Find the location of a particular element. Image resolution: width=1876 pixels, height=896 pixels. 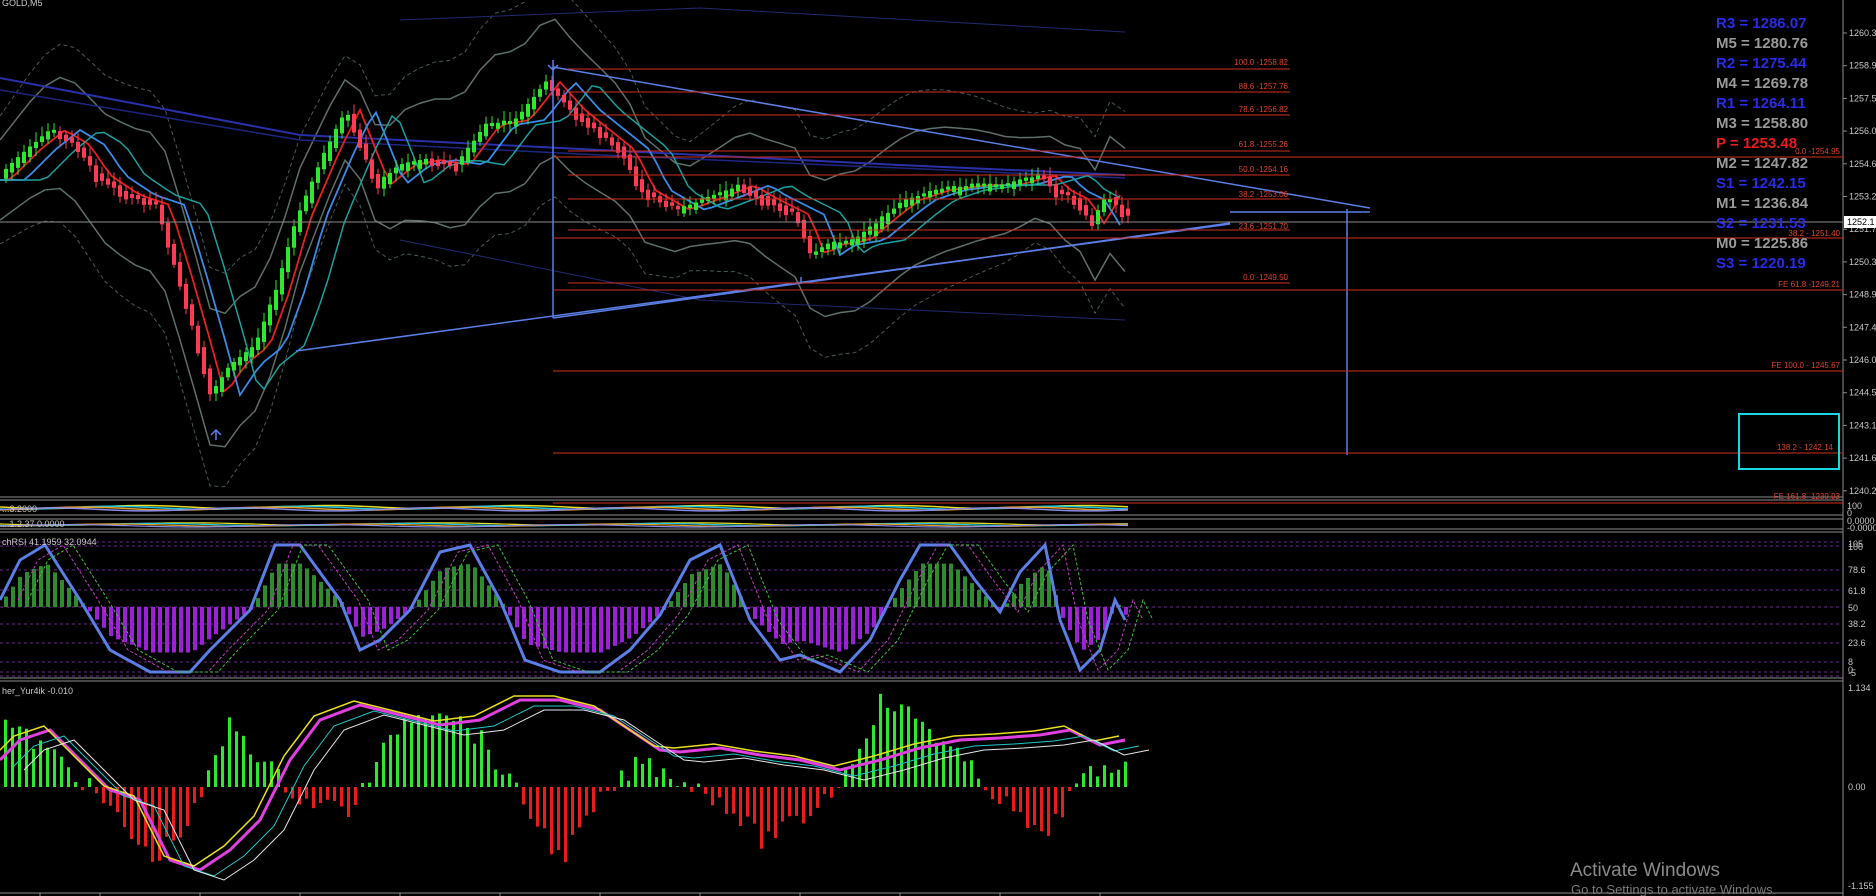

fib-label: 100.0 -1258.82 is located at coordinates (1261, 62).